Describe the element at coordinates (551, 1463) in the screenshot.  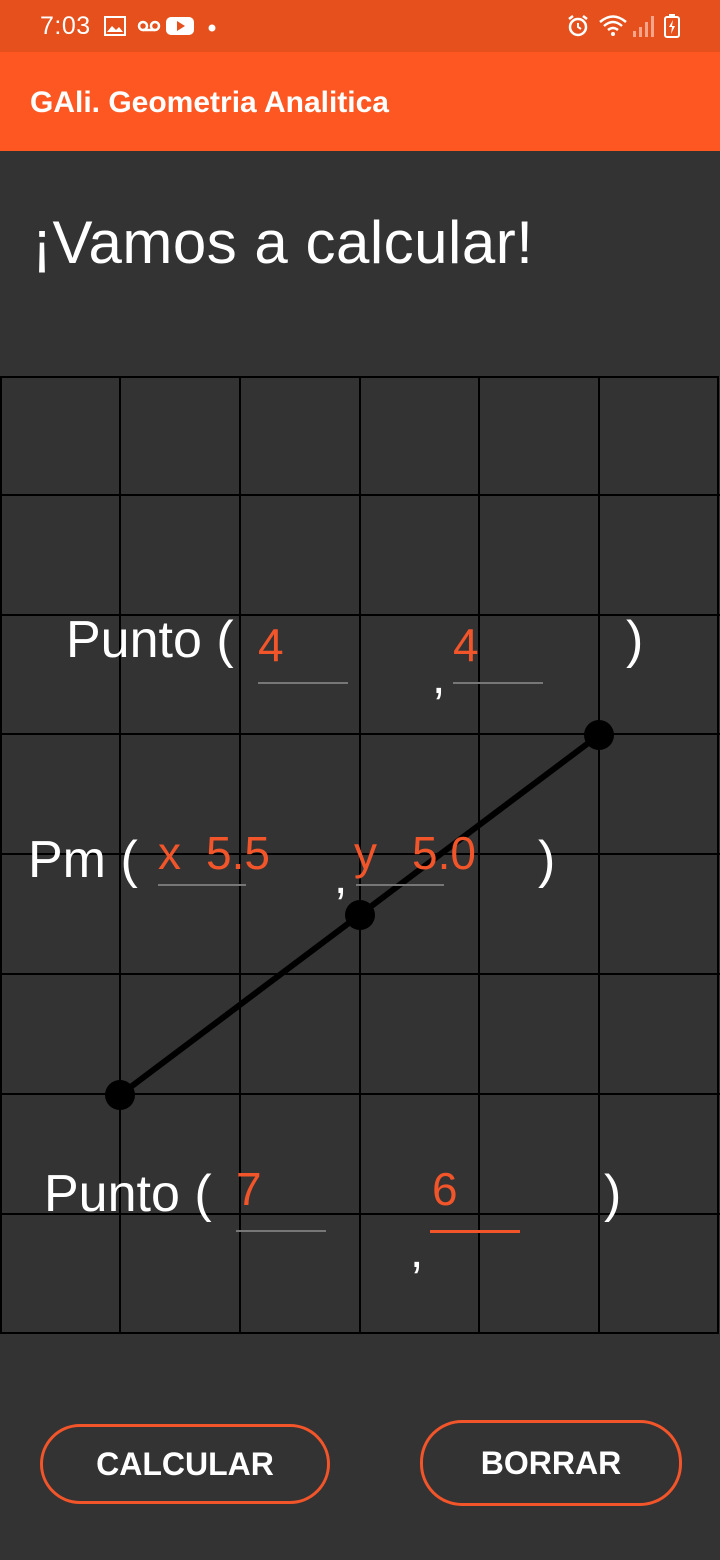
I see `clear-button: BORRAR` at that location.